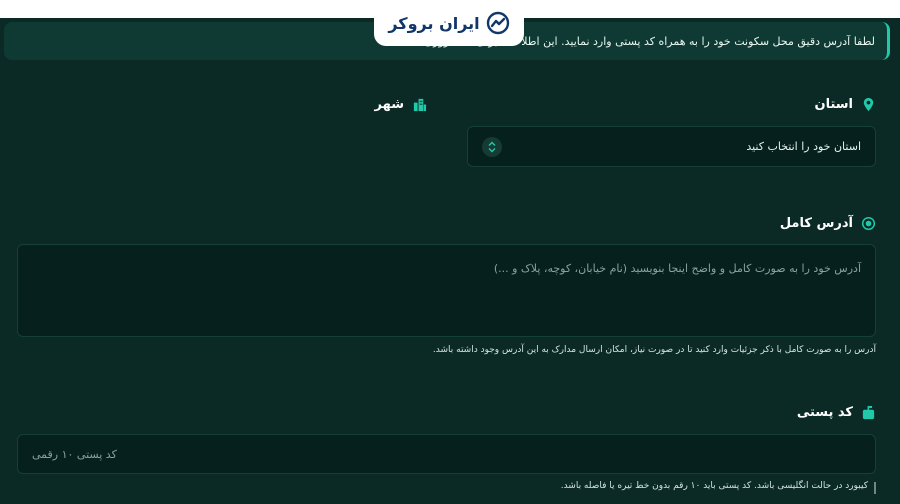 The height and width of the screenshot is (504, 900). Describe the element at coordinates (868, 104) in the screenshot. I see `location-pin-icon` at that location.